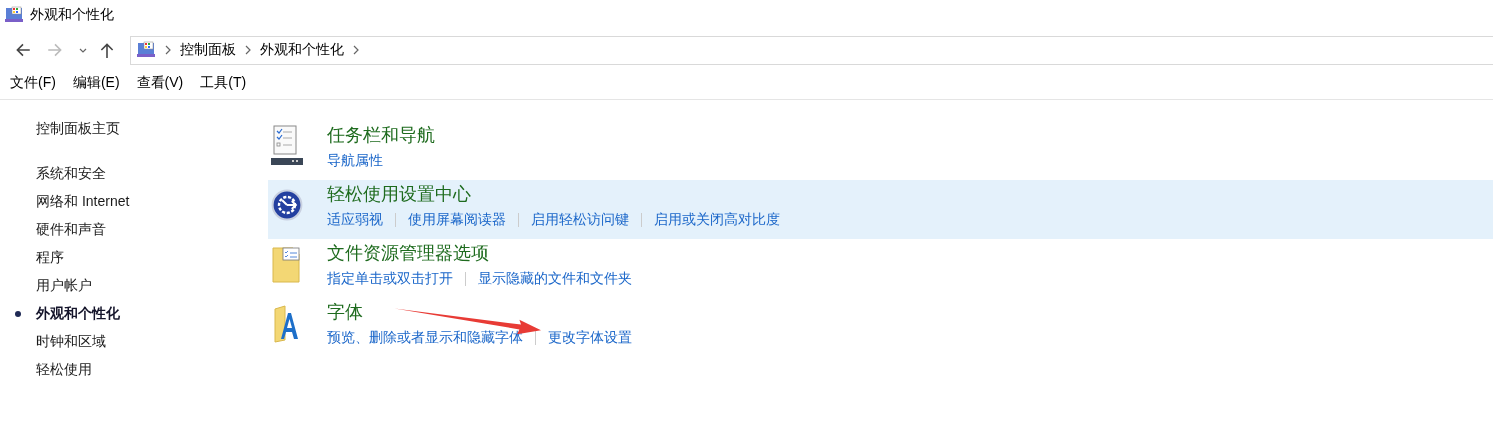 This screenshot has width=1493, height=427. Describe the element at coordinates (152, 134) in the screenshot. I see `sidebar-link: 控制面板主页` at that location.